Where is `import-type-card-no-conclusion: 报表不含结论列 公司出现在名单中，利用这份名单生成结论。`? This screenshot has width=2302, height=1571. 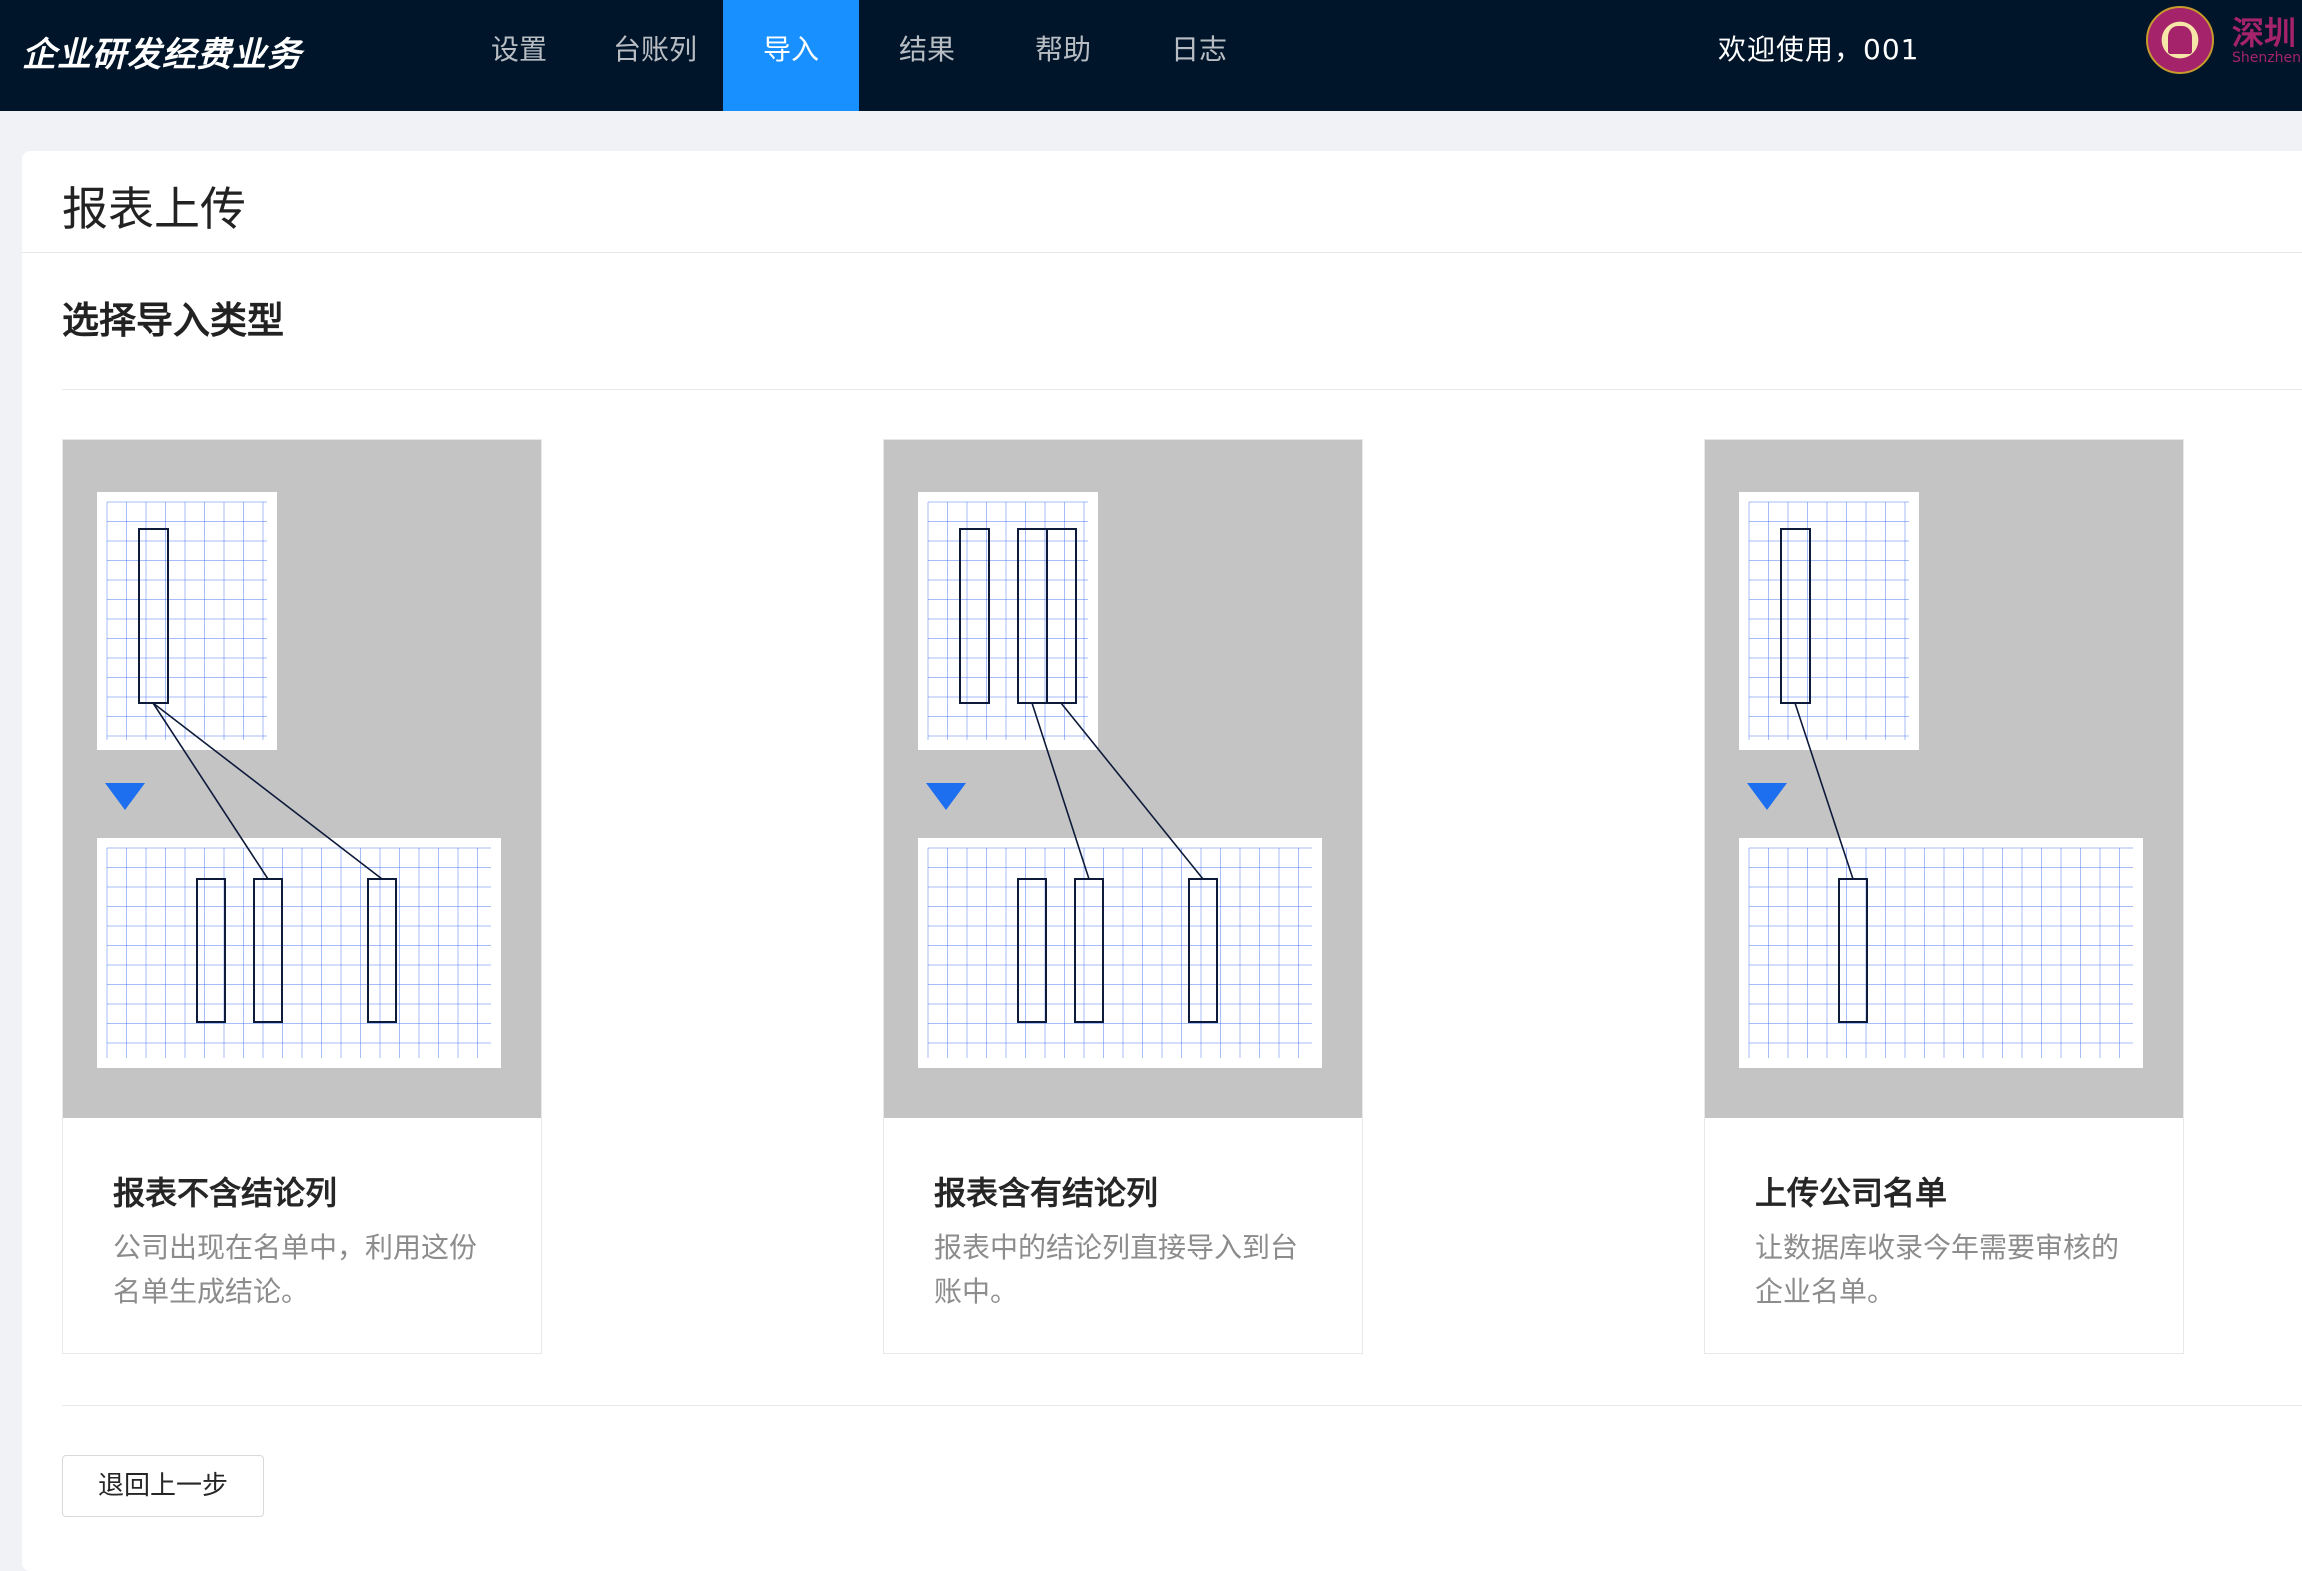
import-type-card-no-conclusion: 报表不含结论列 公司出现在名单中，利用这份名单生成结论。 is located at coordinates (302, 896).